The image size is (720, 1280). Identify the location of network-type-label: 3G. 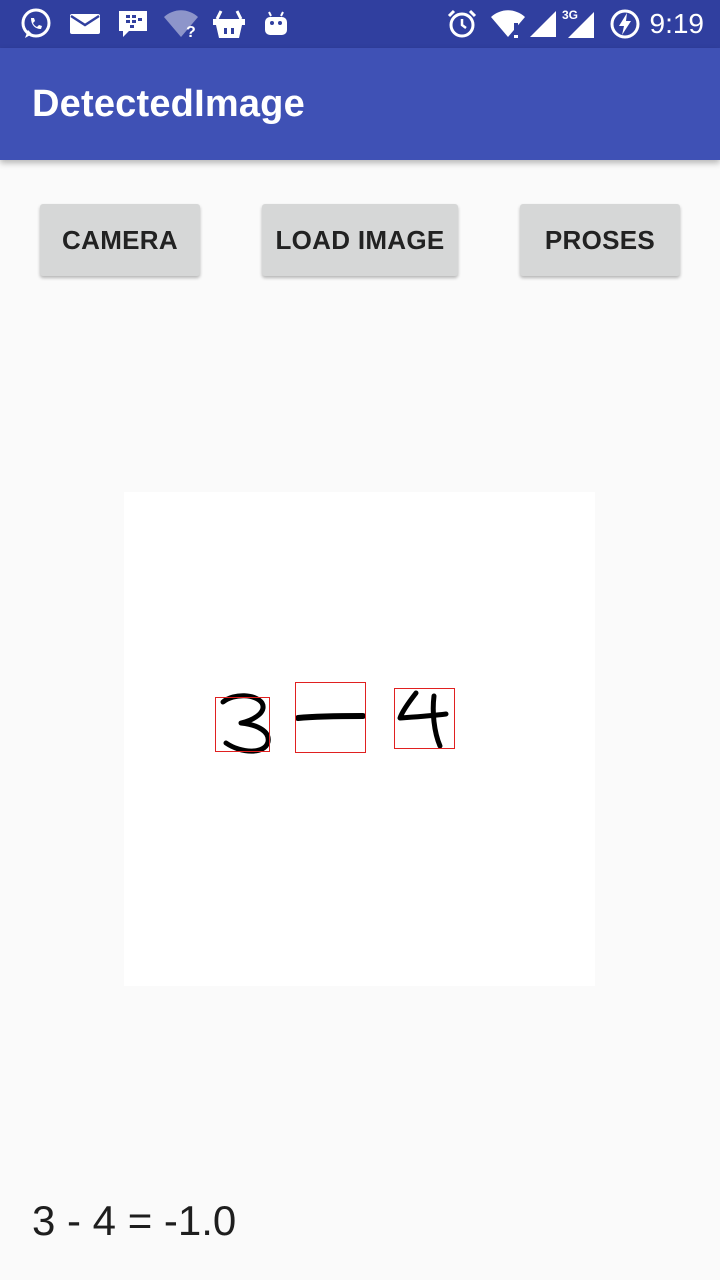
(570, 15).